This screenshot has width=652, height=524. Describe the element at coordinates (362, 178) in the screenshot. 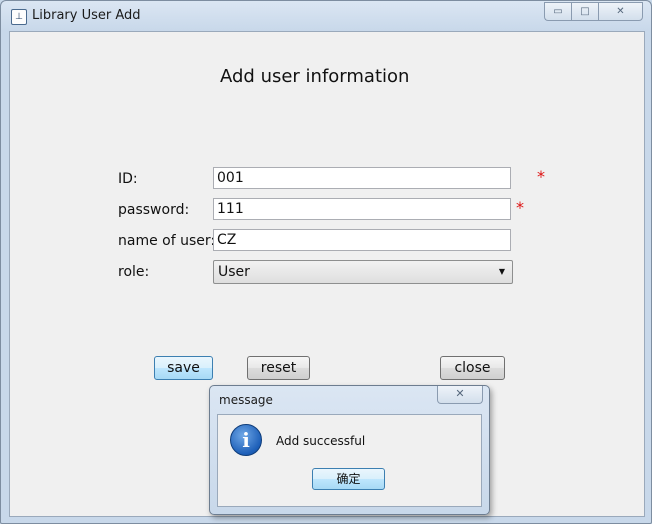

I see `id-field: 001` at that location.